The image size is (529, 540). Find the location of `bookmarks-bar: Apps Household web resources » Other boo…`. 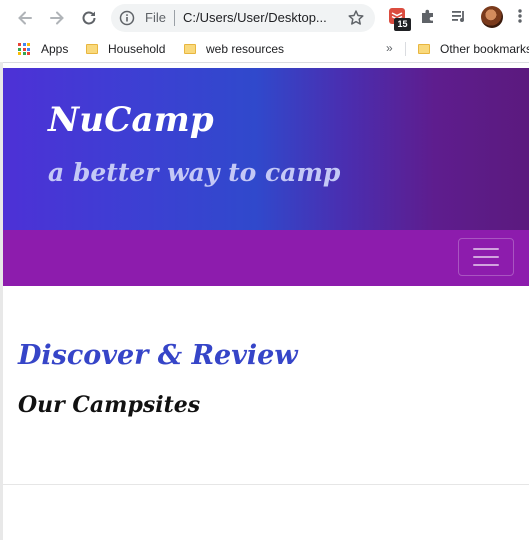

bookmarks-bar: Apps Household web resources » Other boo… is located at coordinates (264, 49).